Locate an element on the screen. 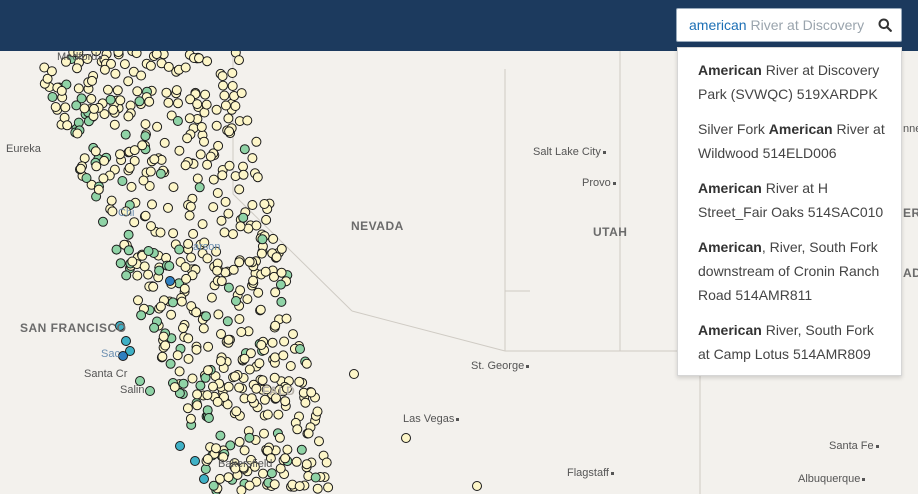  search-box: american River at Discovery is located at coordinates (789, 25).